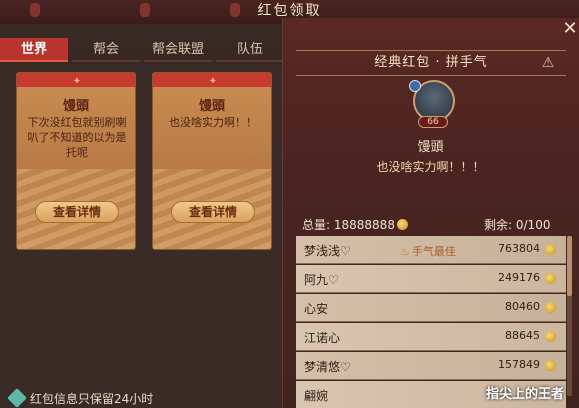 The width and height of the screenshot is (579, 408). I want to click on total-value: 18888888, so click(364, 225).